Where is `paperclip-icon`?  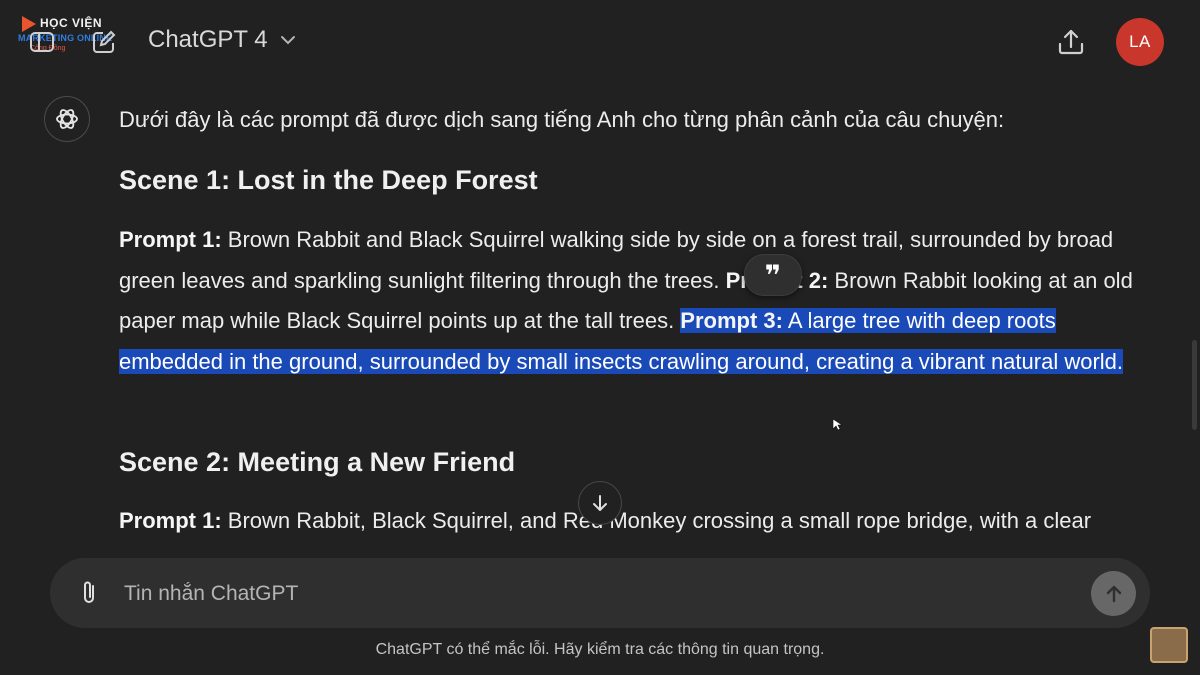
paperclip-icon is located at coordinates (89, 593).